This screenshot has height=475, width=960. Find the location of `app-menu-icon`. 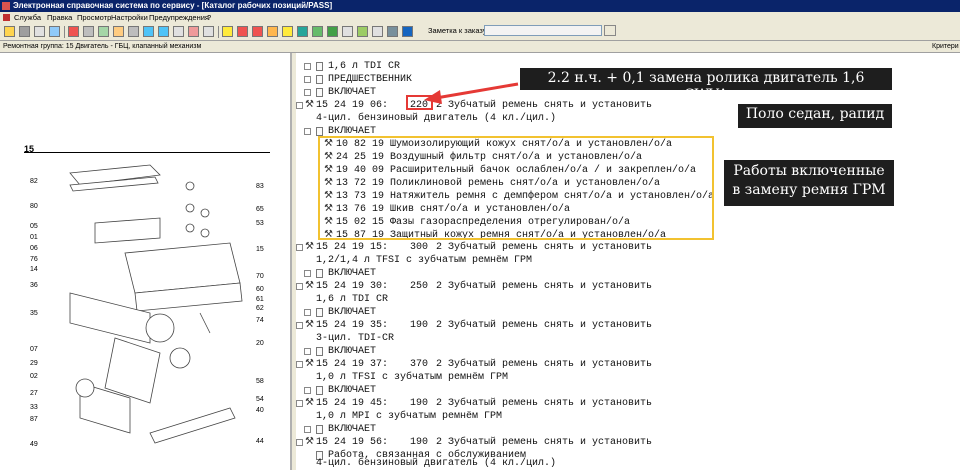

app-menu-icon is located at coordinates (6, 17).